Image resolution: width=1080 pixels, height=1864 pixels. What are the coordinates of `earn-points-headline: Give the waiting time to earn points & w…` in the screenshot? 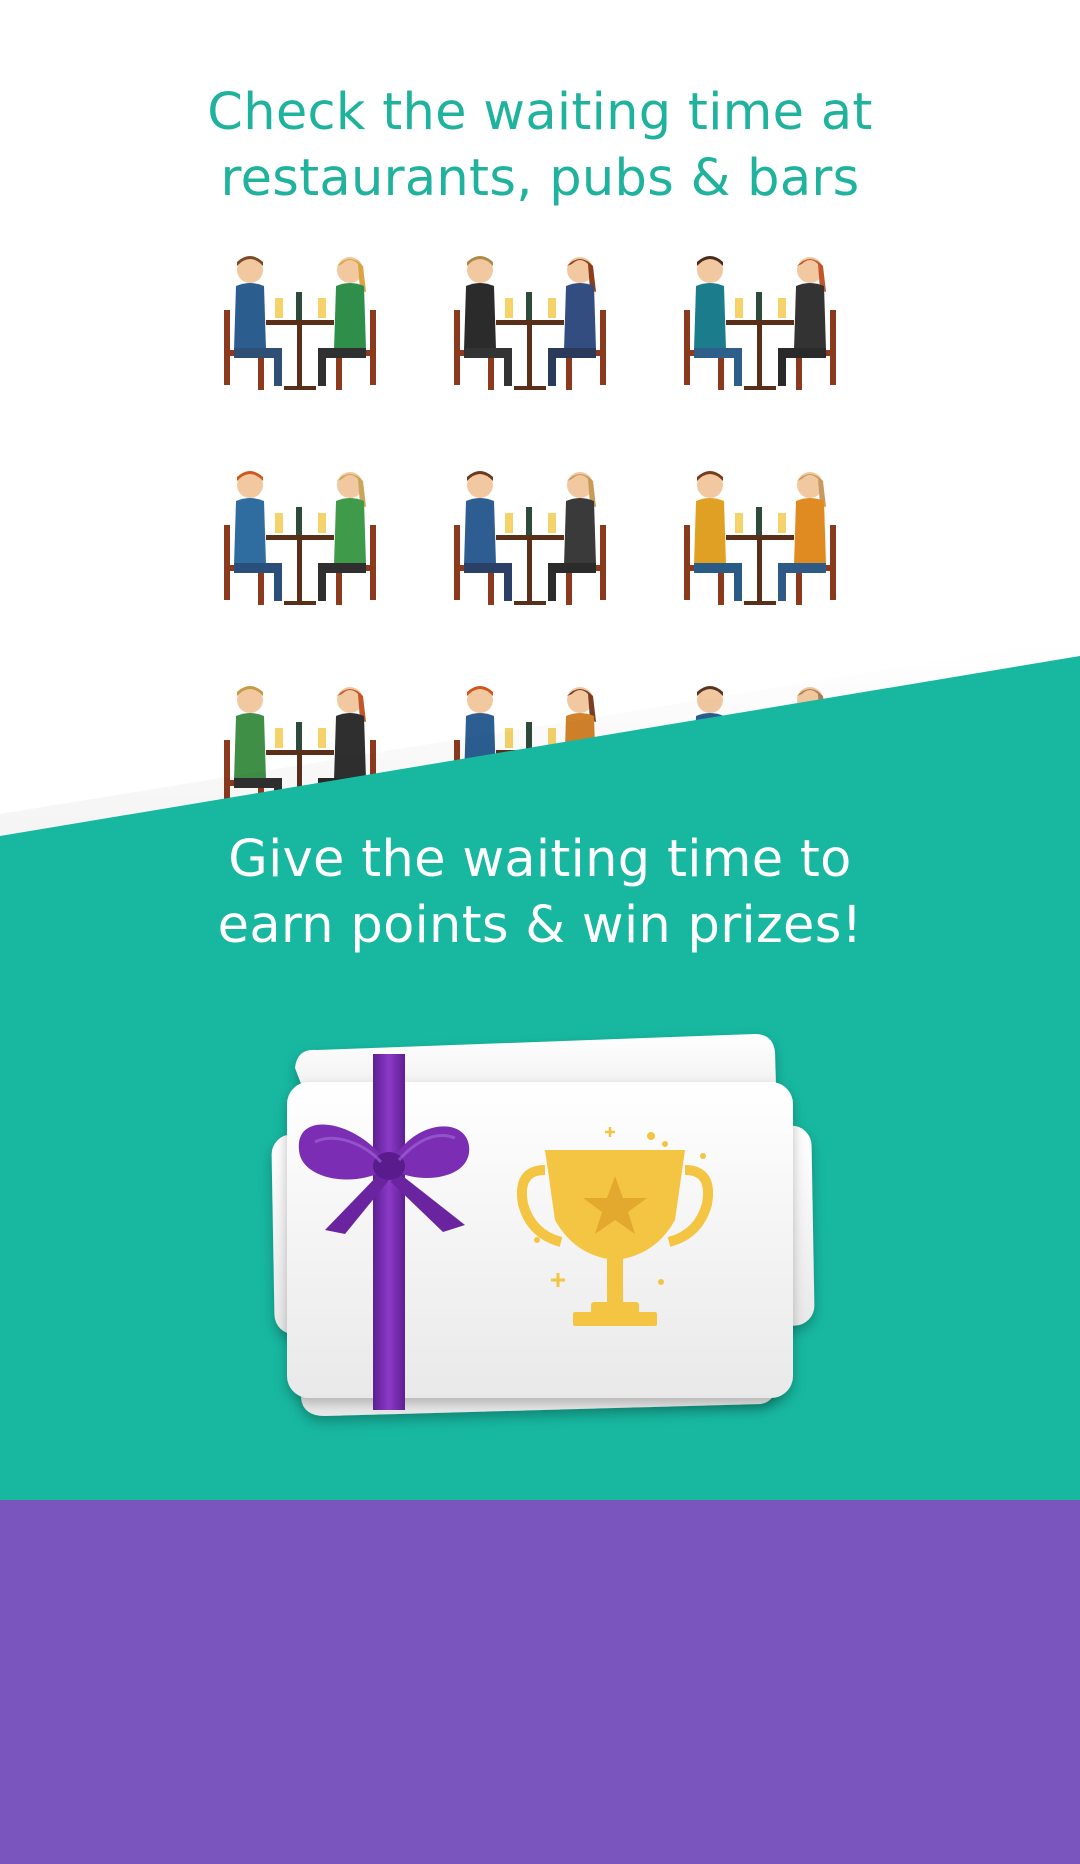 It's located at (540, 893).